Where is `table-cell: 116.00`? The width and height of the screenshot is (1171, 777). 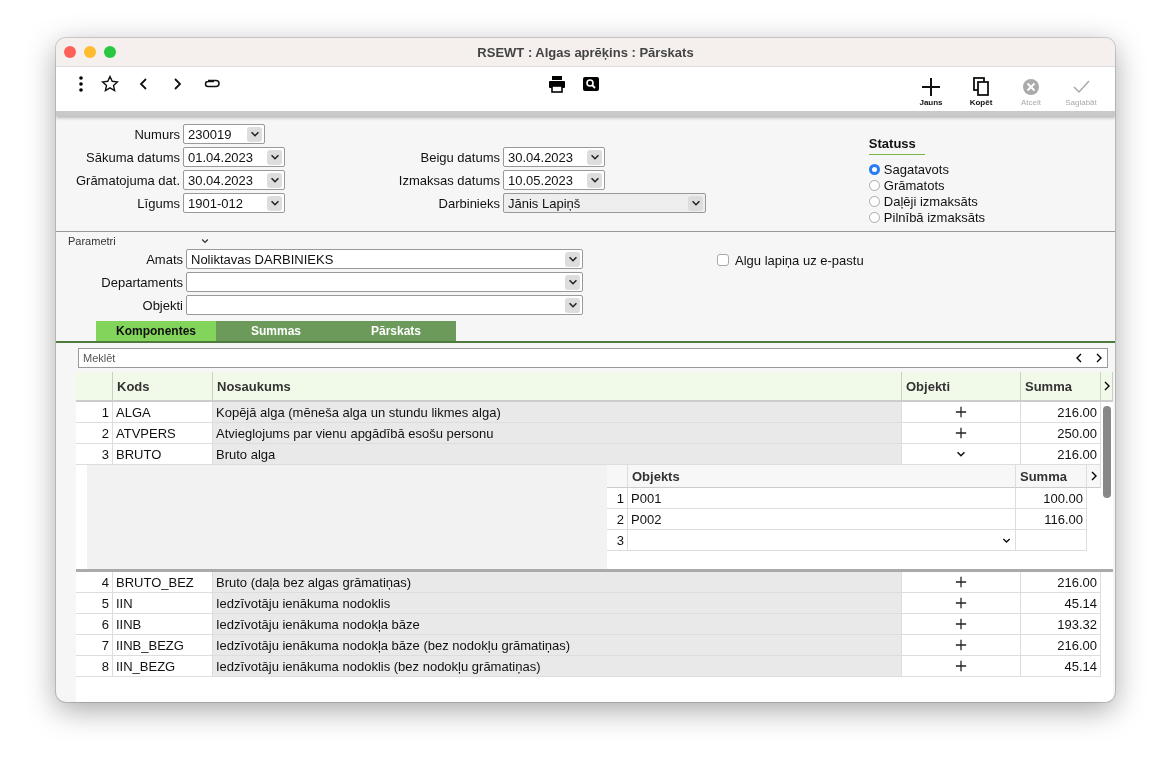
table-cell: 116.00 is located at coordinates (1051, 519).